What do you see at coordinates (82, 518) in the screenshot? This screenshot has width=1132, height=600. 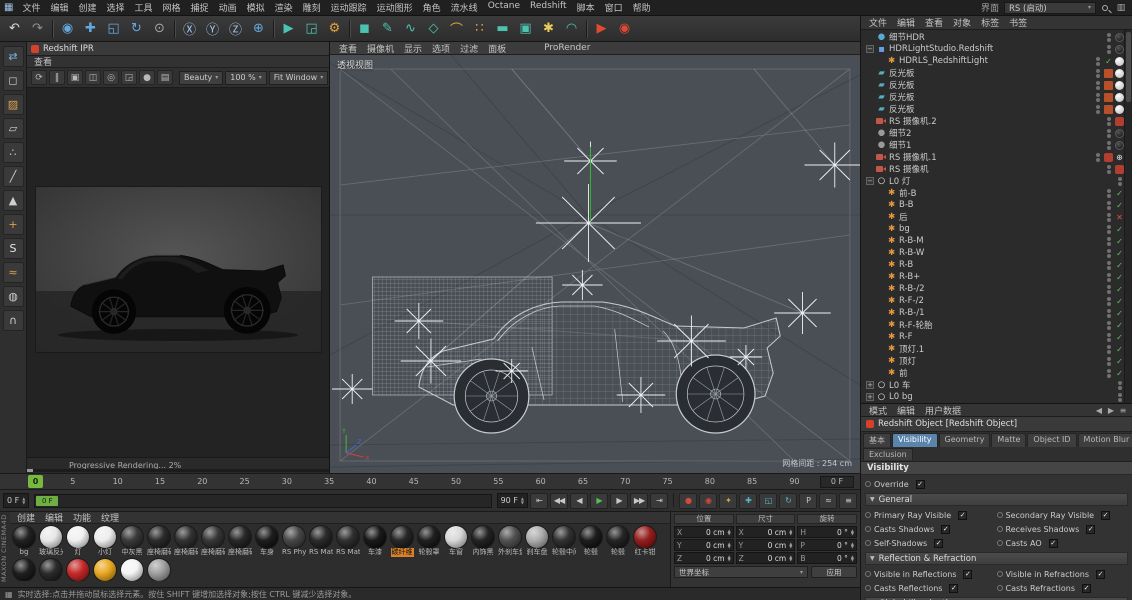 I see `material-menu-item: 功能` at bounding box center [82, 518].